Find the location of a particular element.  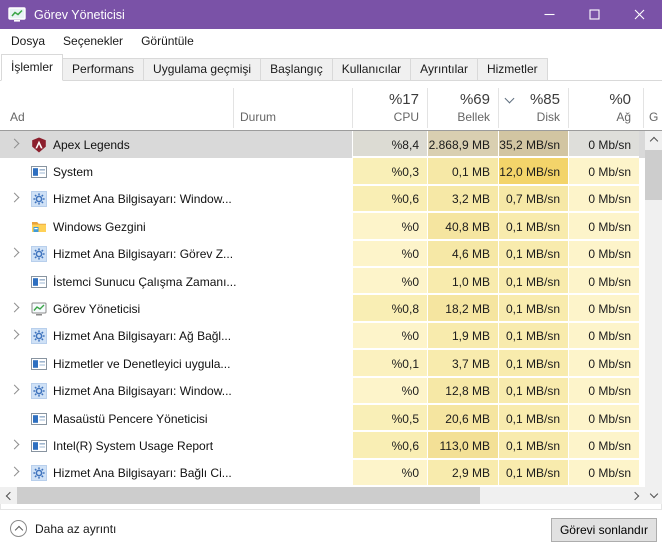

disk-cell: 35,2 MB/sn is located at coordinates (533, 145).